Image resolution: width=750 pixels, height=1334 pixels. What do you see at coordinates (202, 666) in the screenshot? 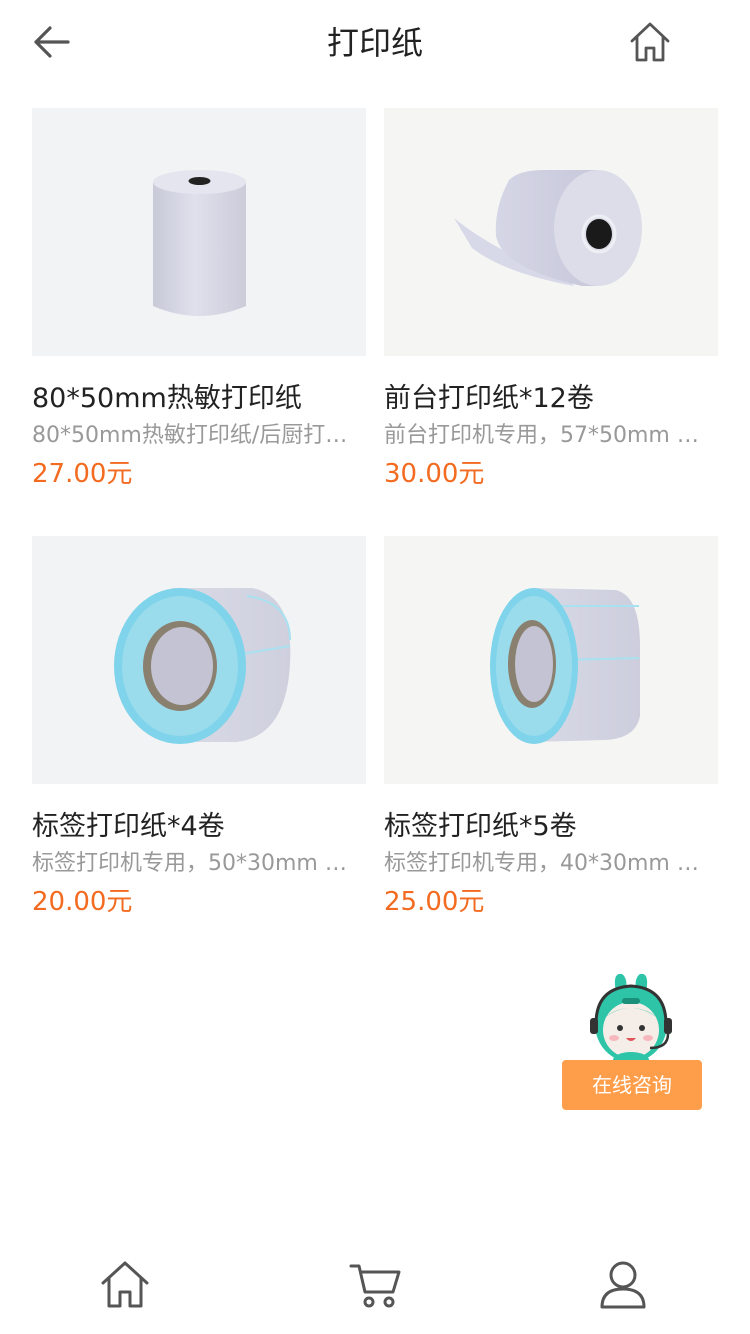
I see `label-roll-image` at bounding box center [202, 666].